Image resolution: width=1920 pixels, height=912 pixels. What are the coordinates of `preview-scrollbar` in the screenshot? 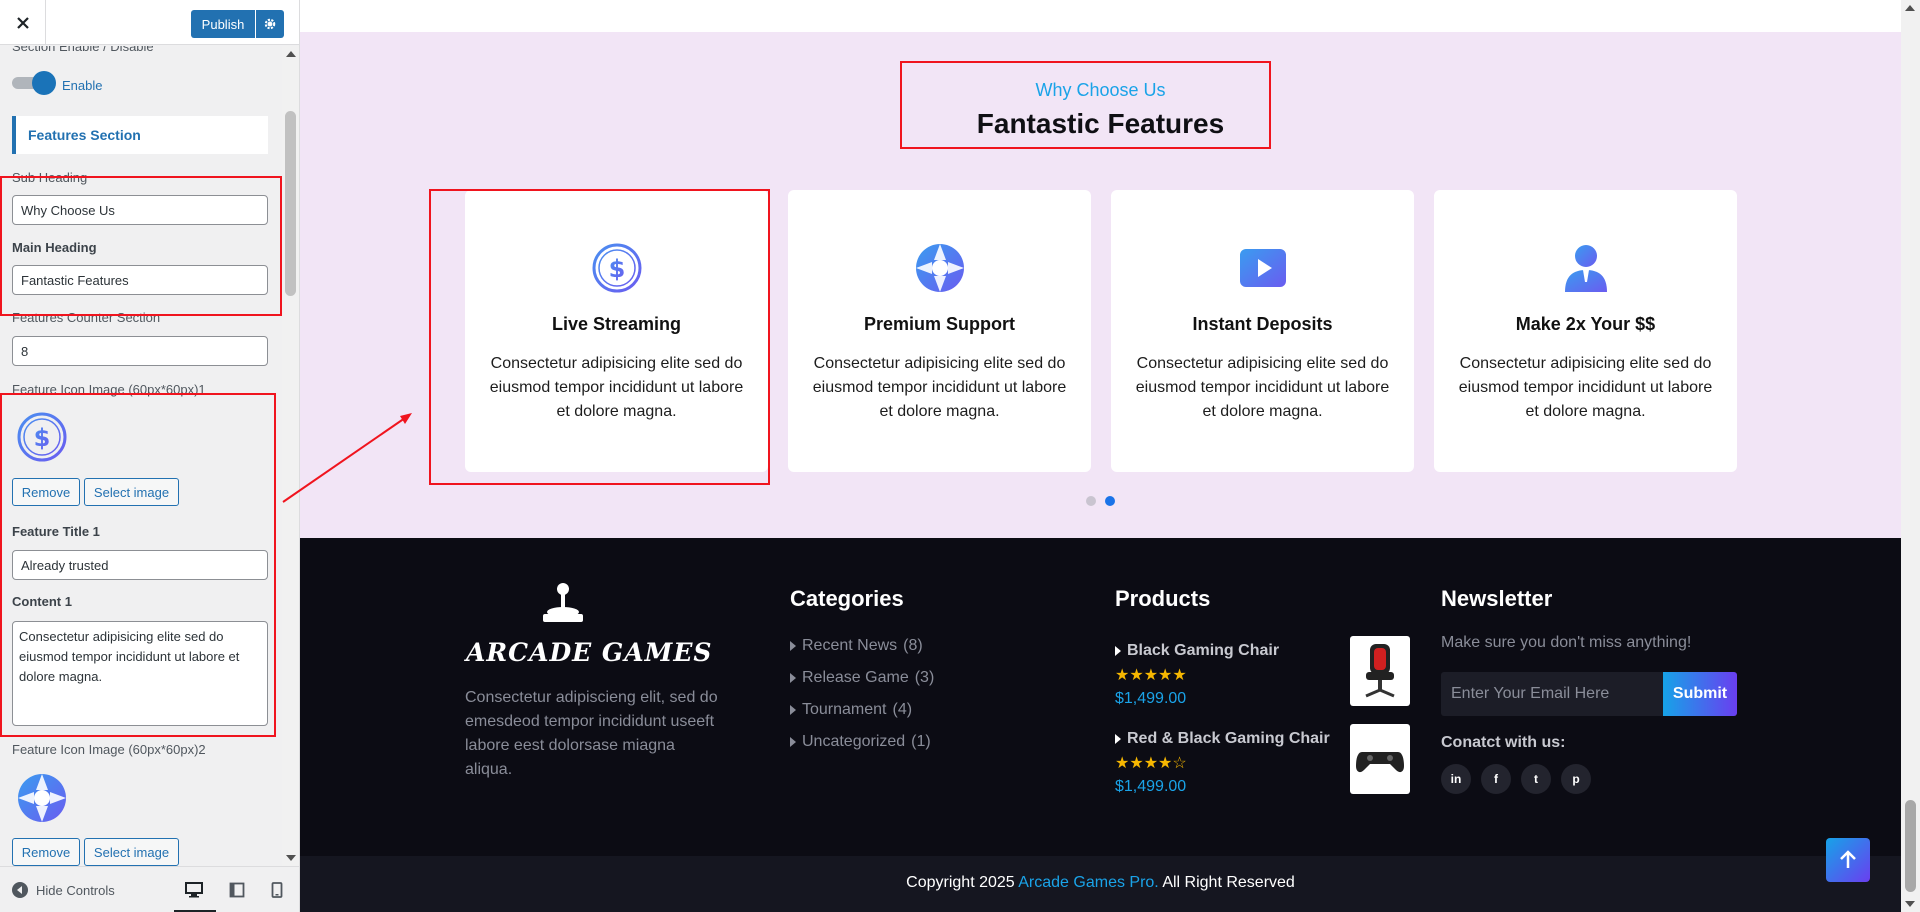 It's located at (1910, 456).